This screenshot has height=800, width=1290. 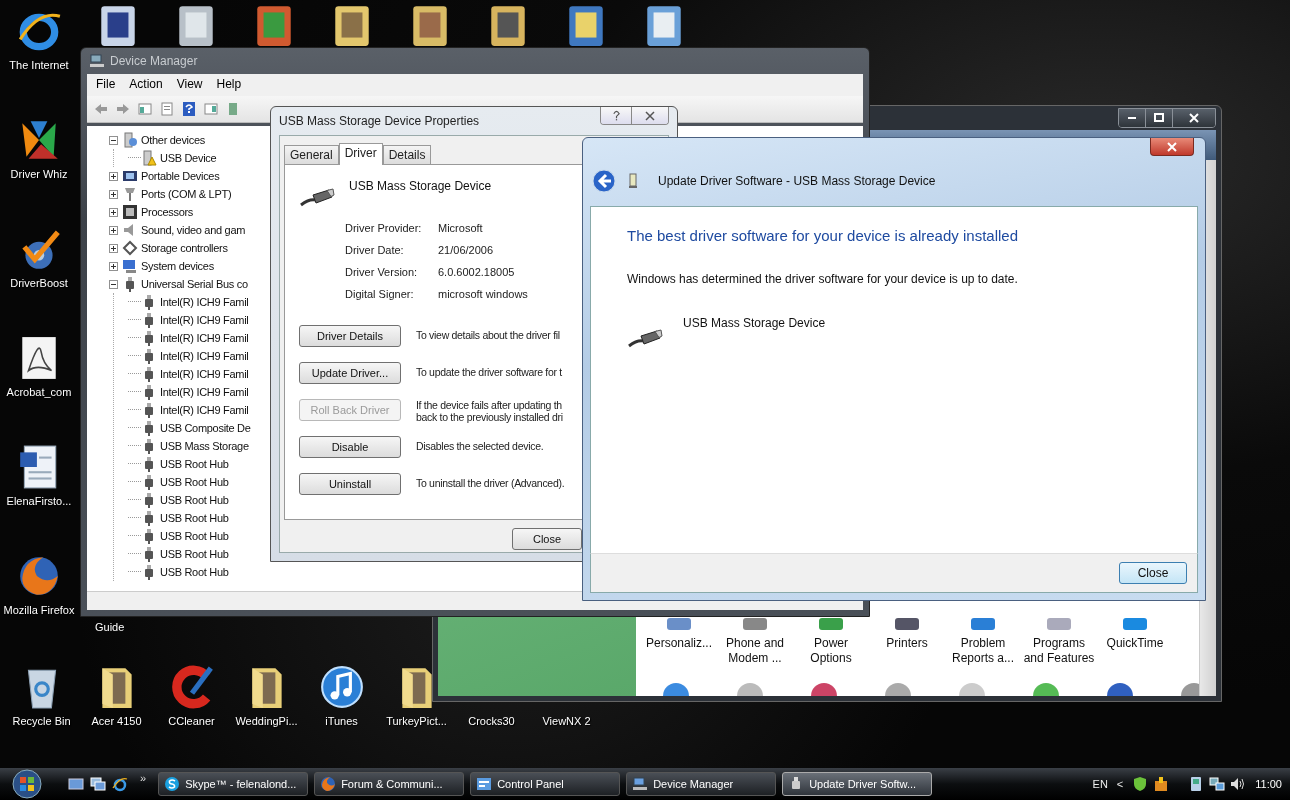 I want to click on back-arrow-icon, so click(x=101, y=109).